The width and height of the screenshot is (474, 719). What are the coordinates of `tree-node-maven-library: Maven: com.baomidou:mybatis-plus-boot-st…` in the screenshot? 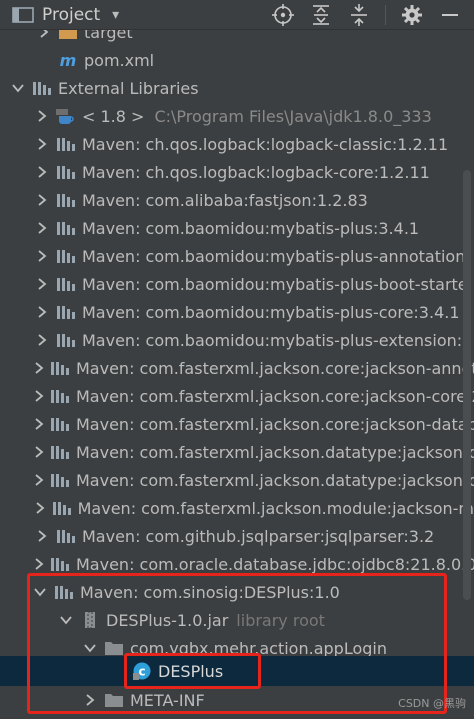 It's located at (237, 284).